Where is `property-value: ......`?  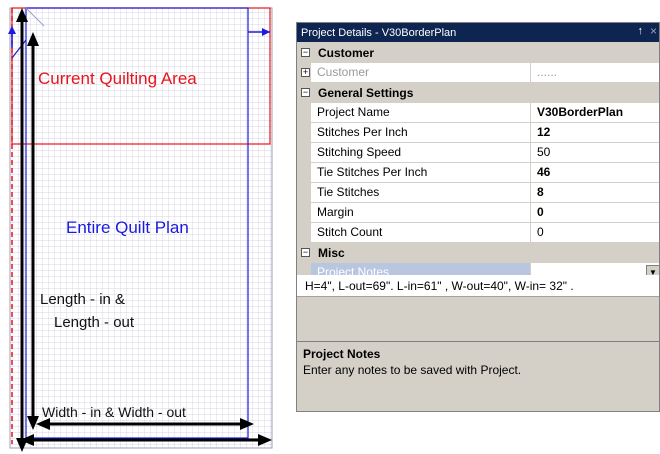 property-value: ...... is located at coordinates (595, 73).